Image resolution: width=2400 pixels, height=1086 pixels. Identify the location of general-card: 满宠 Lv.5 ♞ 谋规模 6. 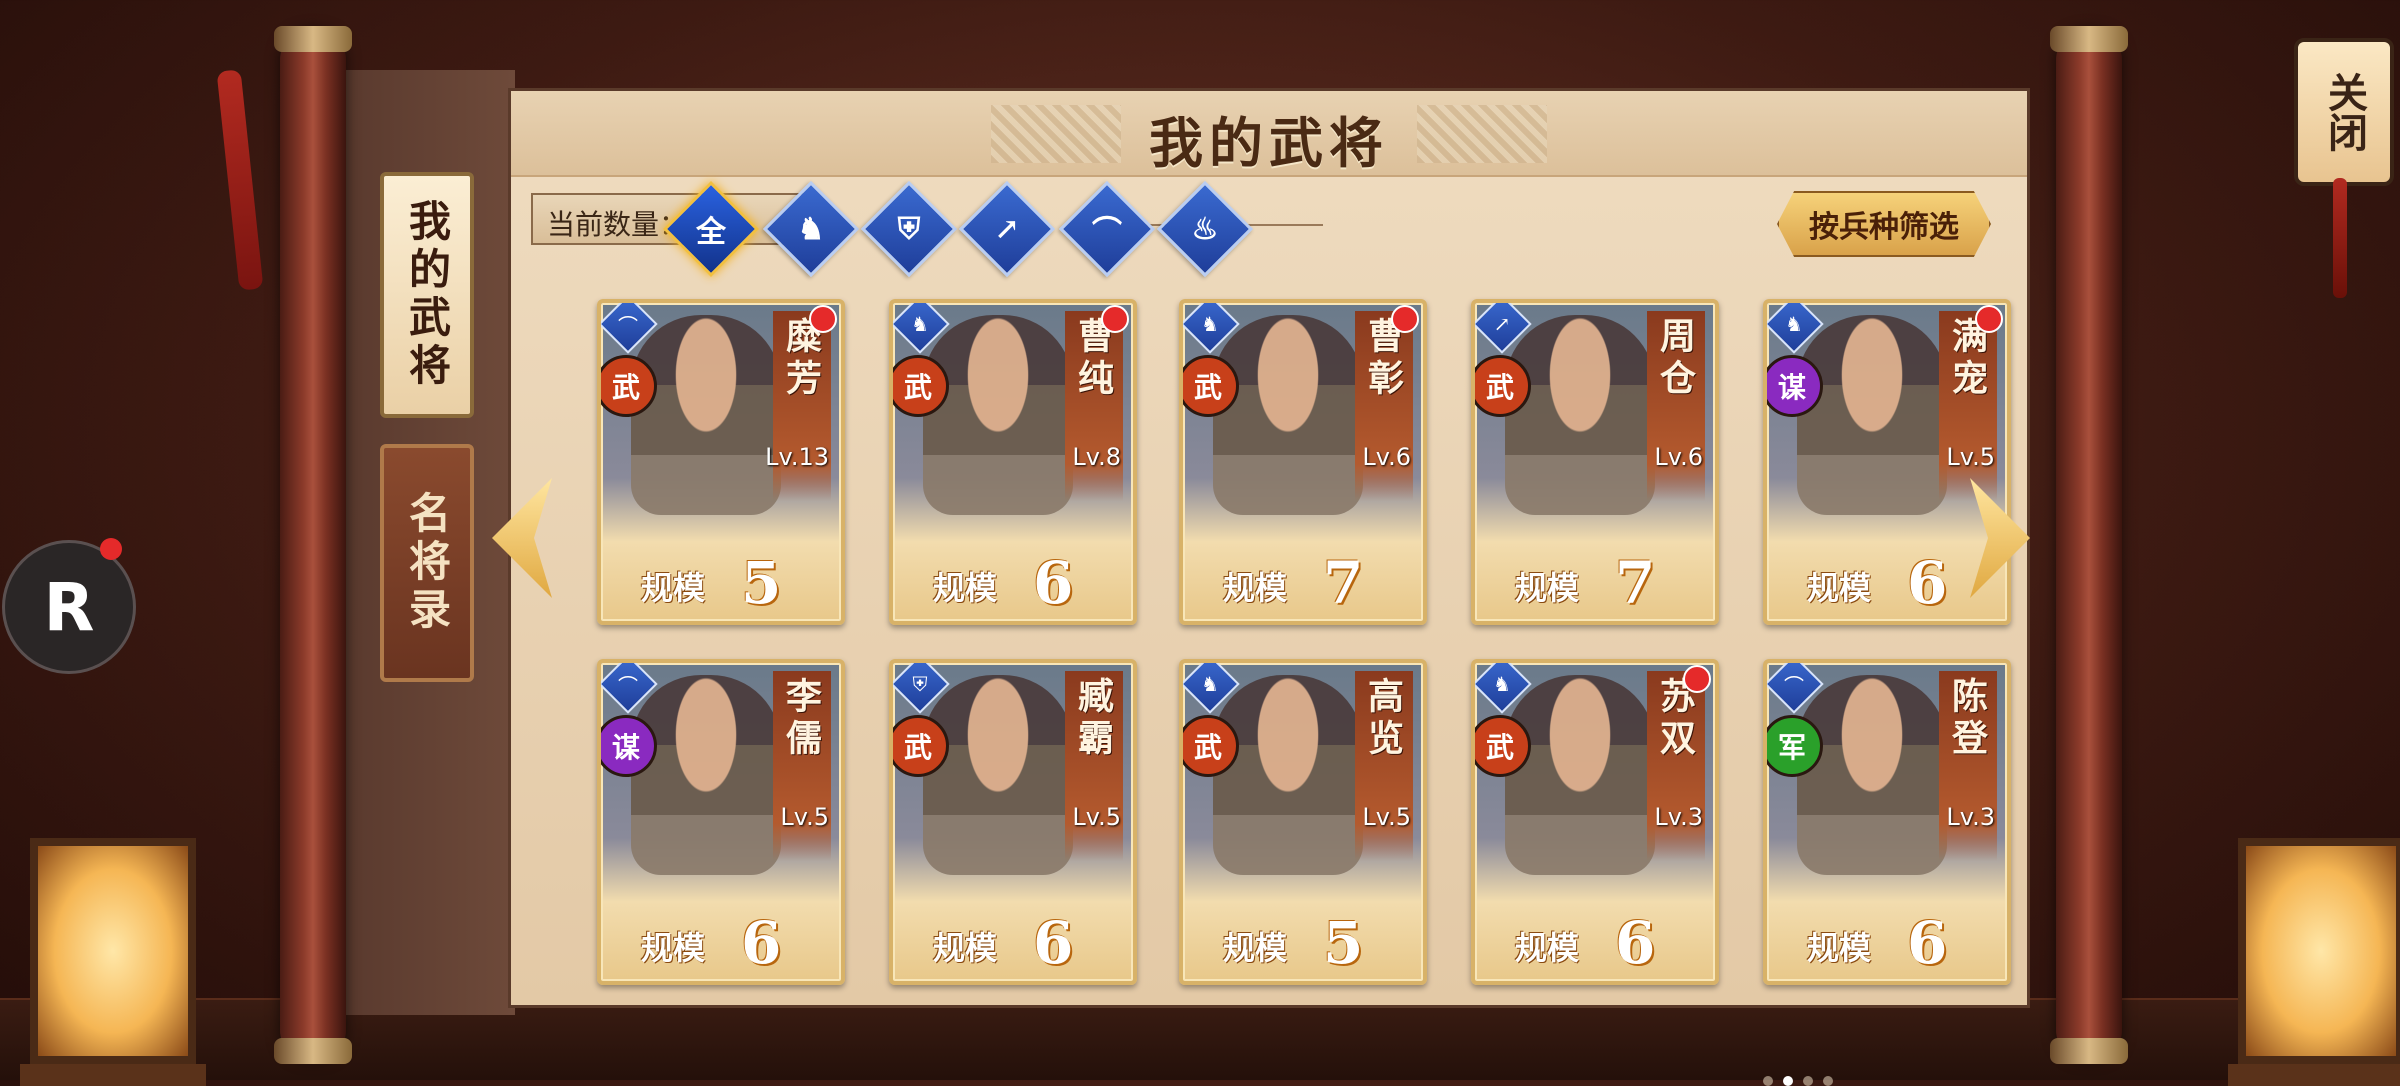
(1887, 462).